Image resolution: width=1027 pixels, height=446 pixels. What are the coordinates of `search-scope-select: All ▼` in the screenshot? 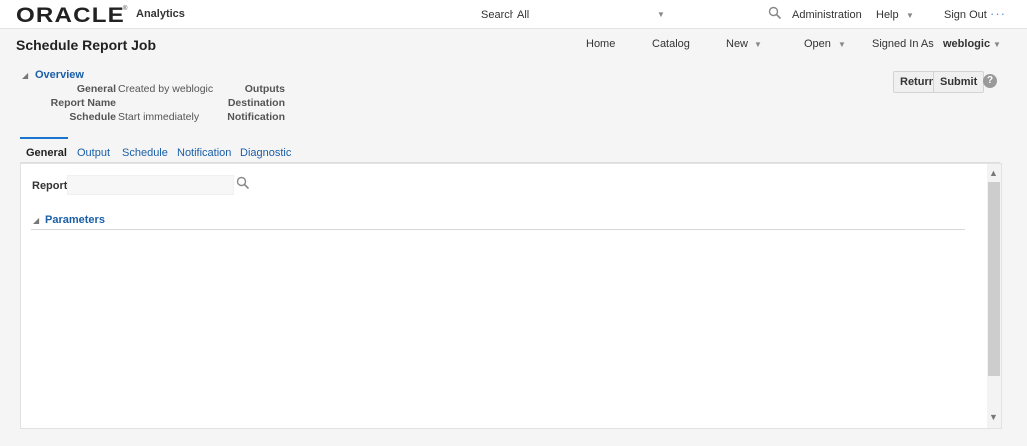 It's located at (593, 14).